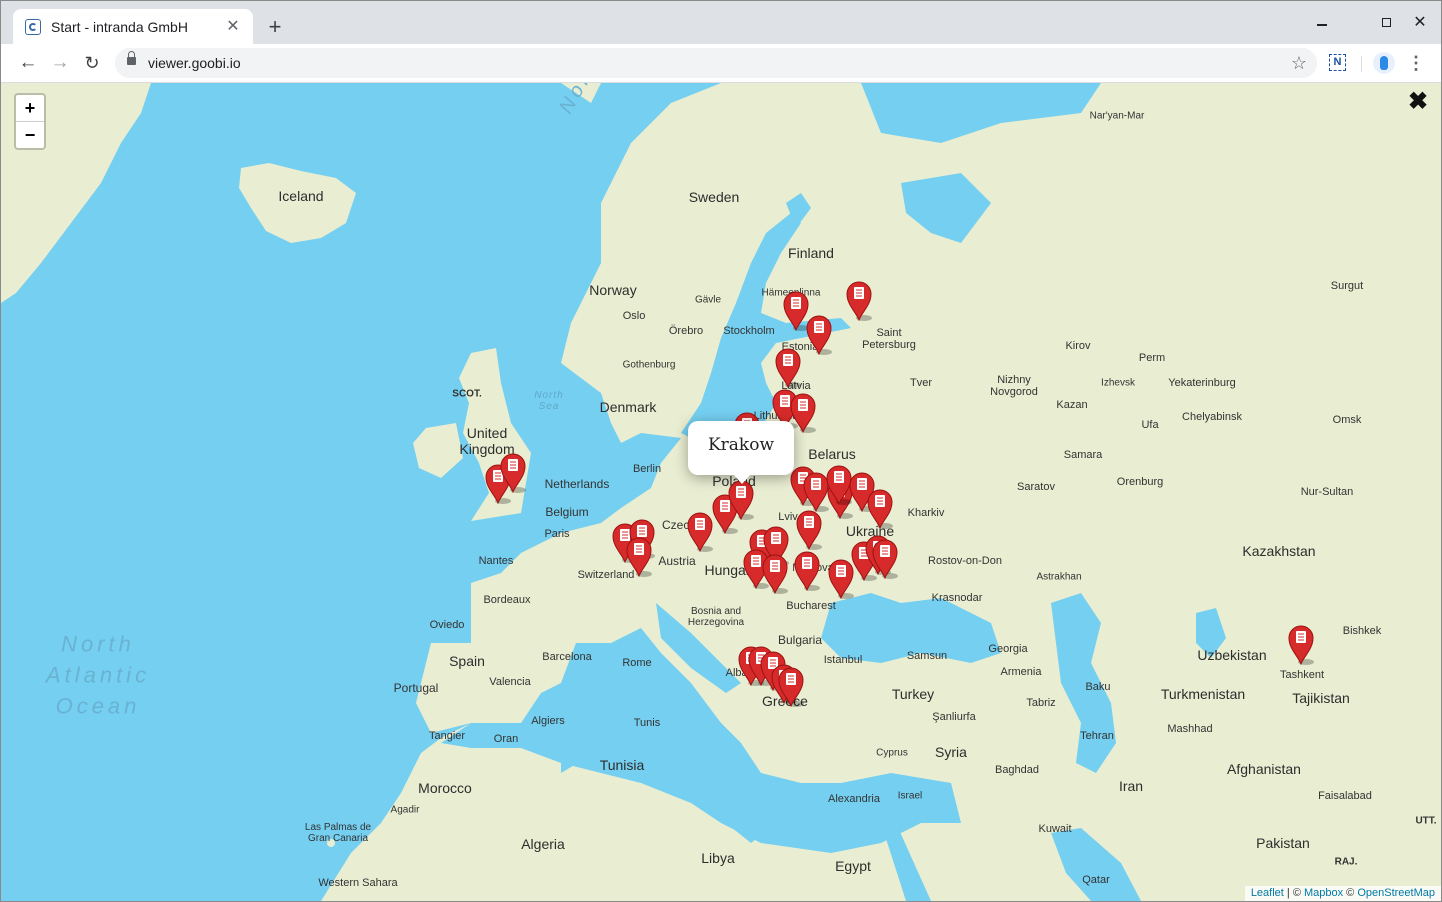 Image resolution: width=1442 pixels, height=902 pixels. I want to click on city-label: Alexandria, so click(854, 799).